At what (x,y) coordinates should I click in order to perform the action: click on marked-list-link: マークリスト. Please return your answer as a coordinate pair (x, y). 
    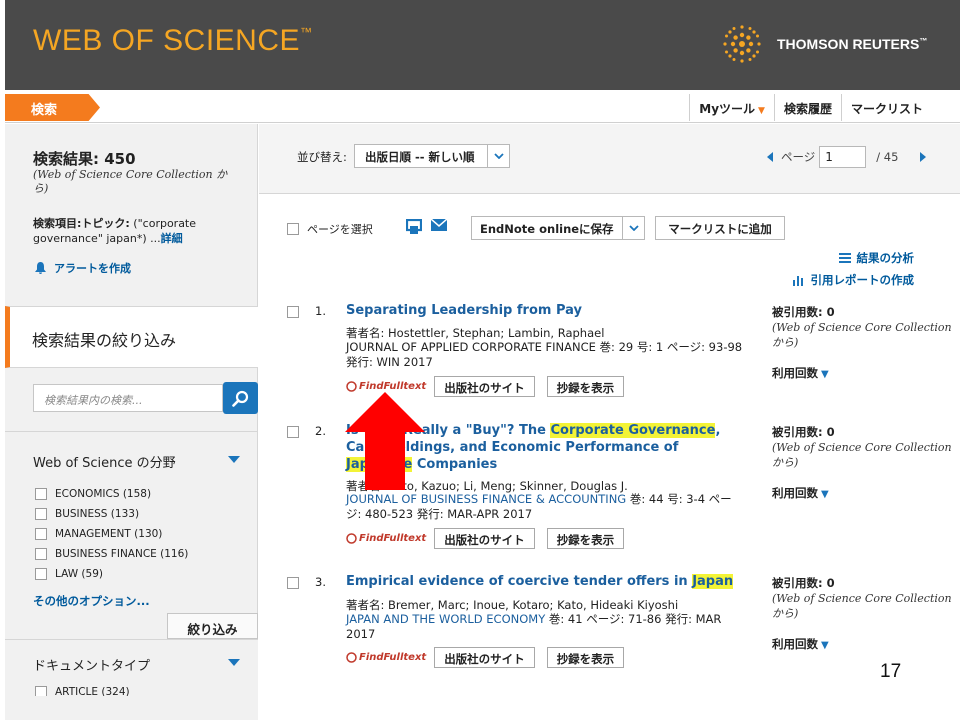
    Looking at the image, I should click on (886, 107).